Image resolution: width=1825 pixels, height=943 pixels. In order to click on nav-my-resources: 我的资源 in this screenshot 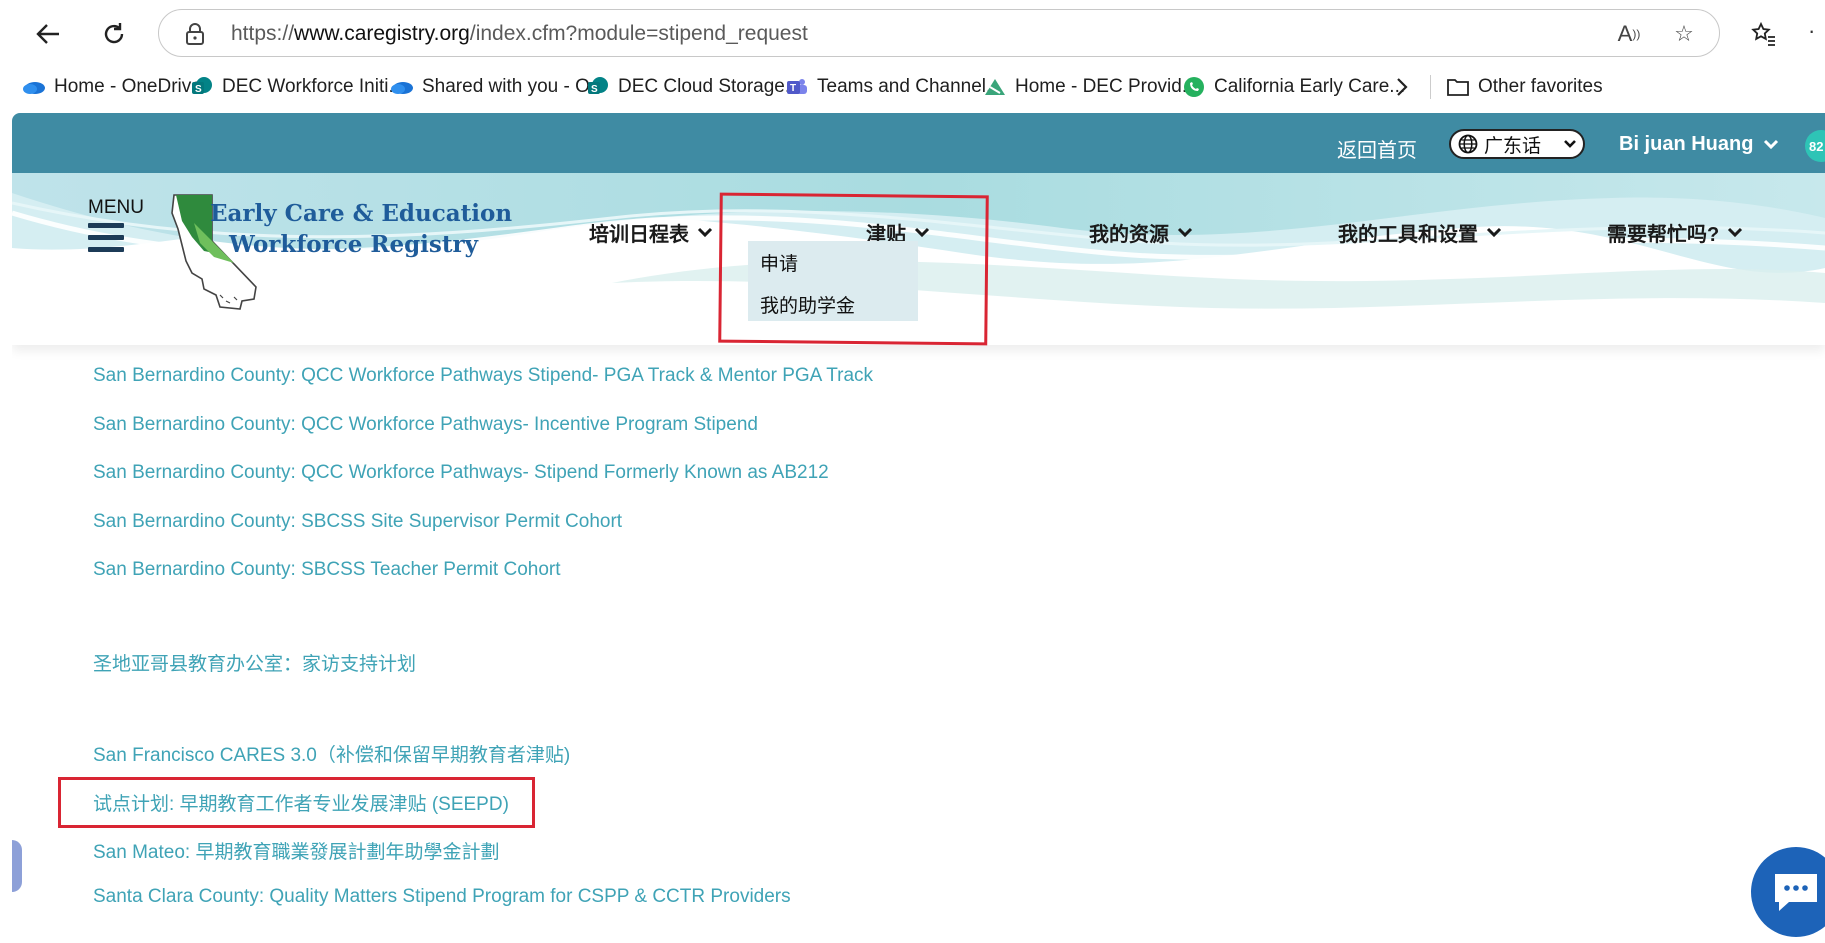, I will do `click(1141, 232)`.